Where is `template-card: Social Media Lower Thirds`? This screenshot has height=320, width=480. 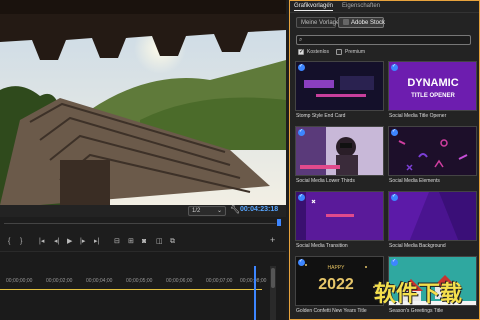 template-card: Social Media Lower Thirds is located at coordinates (339, 158).